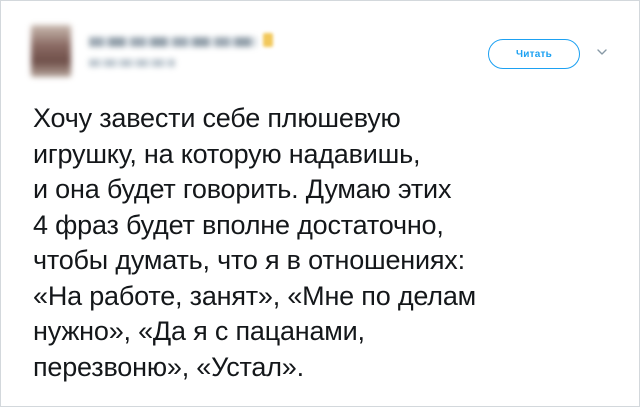 Image resolution: width=640 pixels, height=407 pixels. I want to click on avatar, so click(51, 51).